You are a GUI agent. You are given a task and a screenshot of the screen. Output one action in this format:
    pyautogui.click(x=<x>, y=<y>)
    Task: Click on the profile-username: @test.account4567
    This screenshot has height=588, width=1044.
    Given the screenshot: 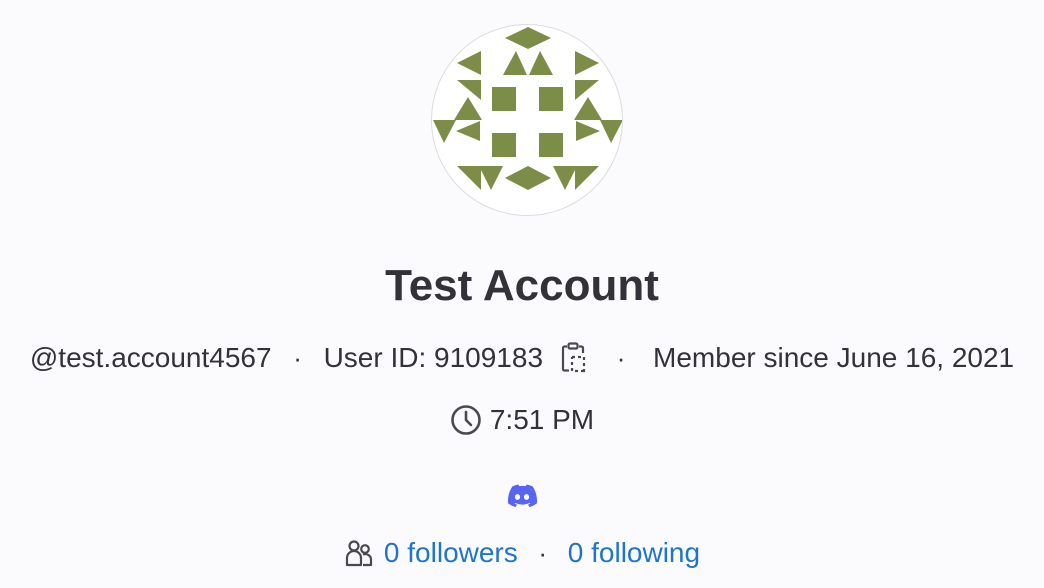 What is the action you would take?
    pyautogui.click(x=150, y=357)
    